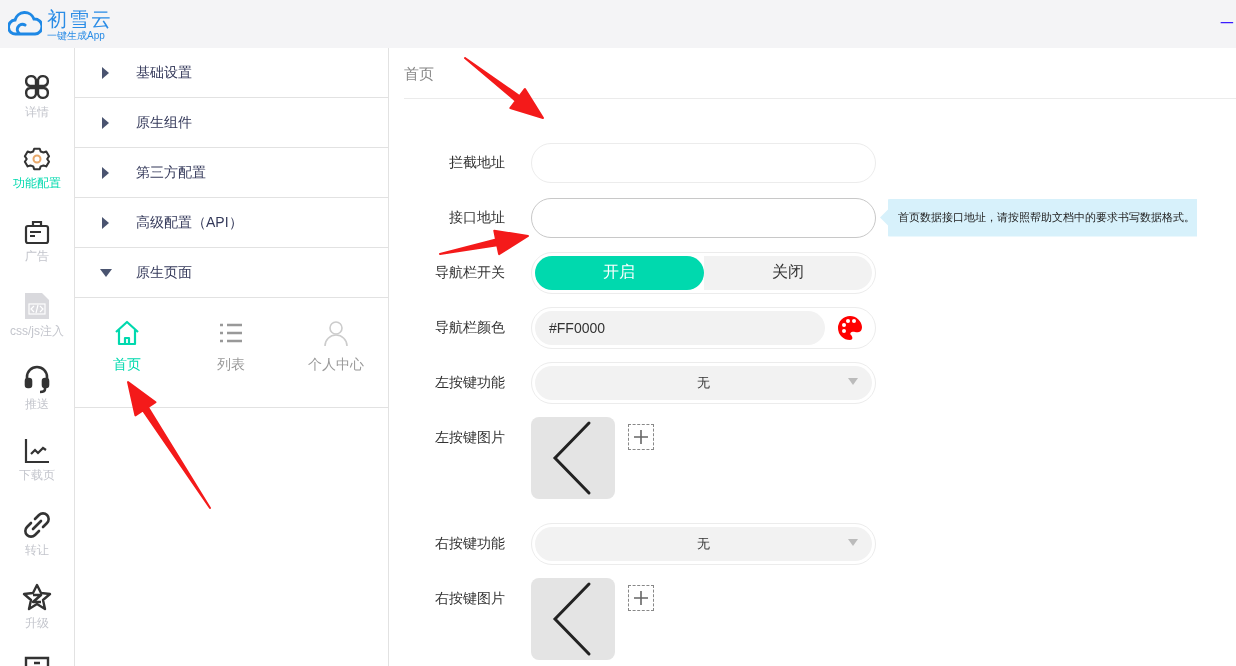 The image size is (1236, 666). What do you see at coordinates (37, 108) in the screenshot?
I see `rail-item: 详情` at bounding box center [37, 108].